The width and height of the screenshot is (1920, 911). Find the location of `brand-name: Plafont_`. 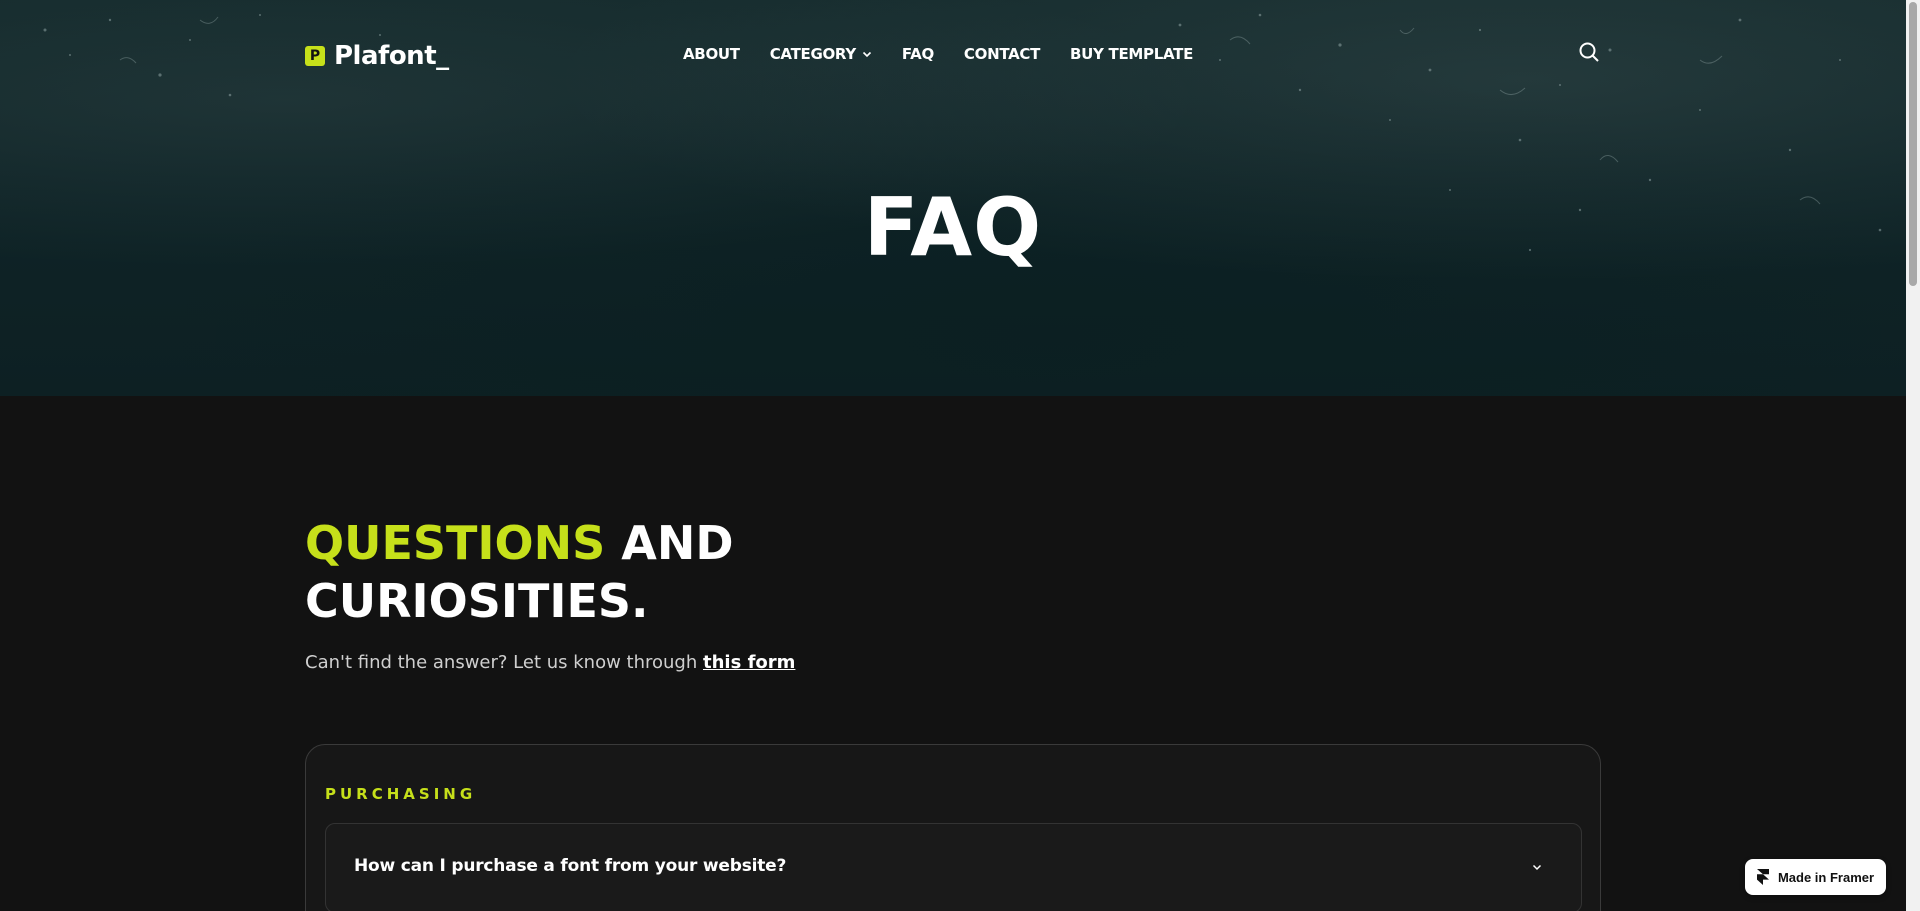

brand-name: Plafont_ is located at coordinates (391, 56).